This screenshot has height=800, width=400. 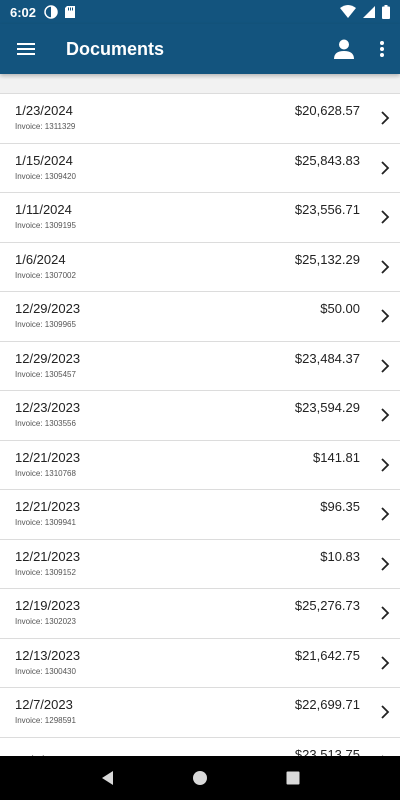 What do you see at coordinates (327, 160) in the screenshot?
I see `document-amount: $25,843.83` at bounding box center [327, 160].